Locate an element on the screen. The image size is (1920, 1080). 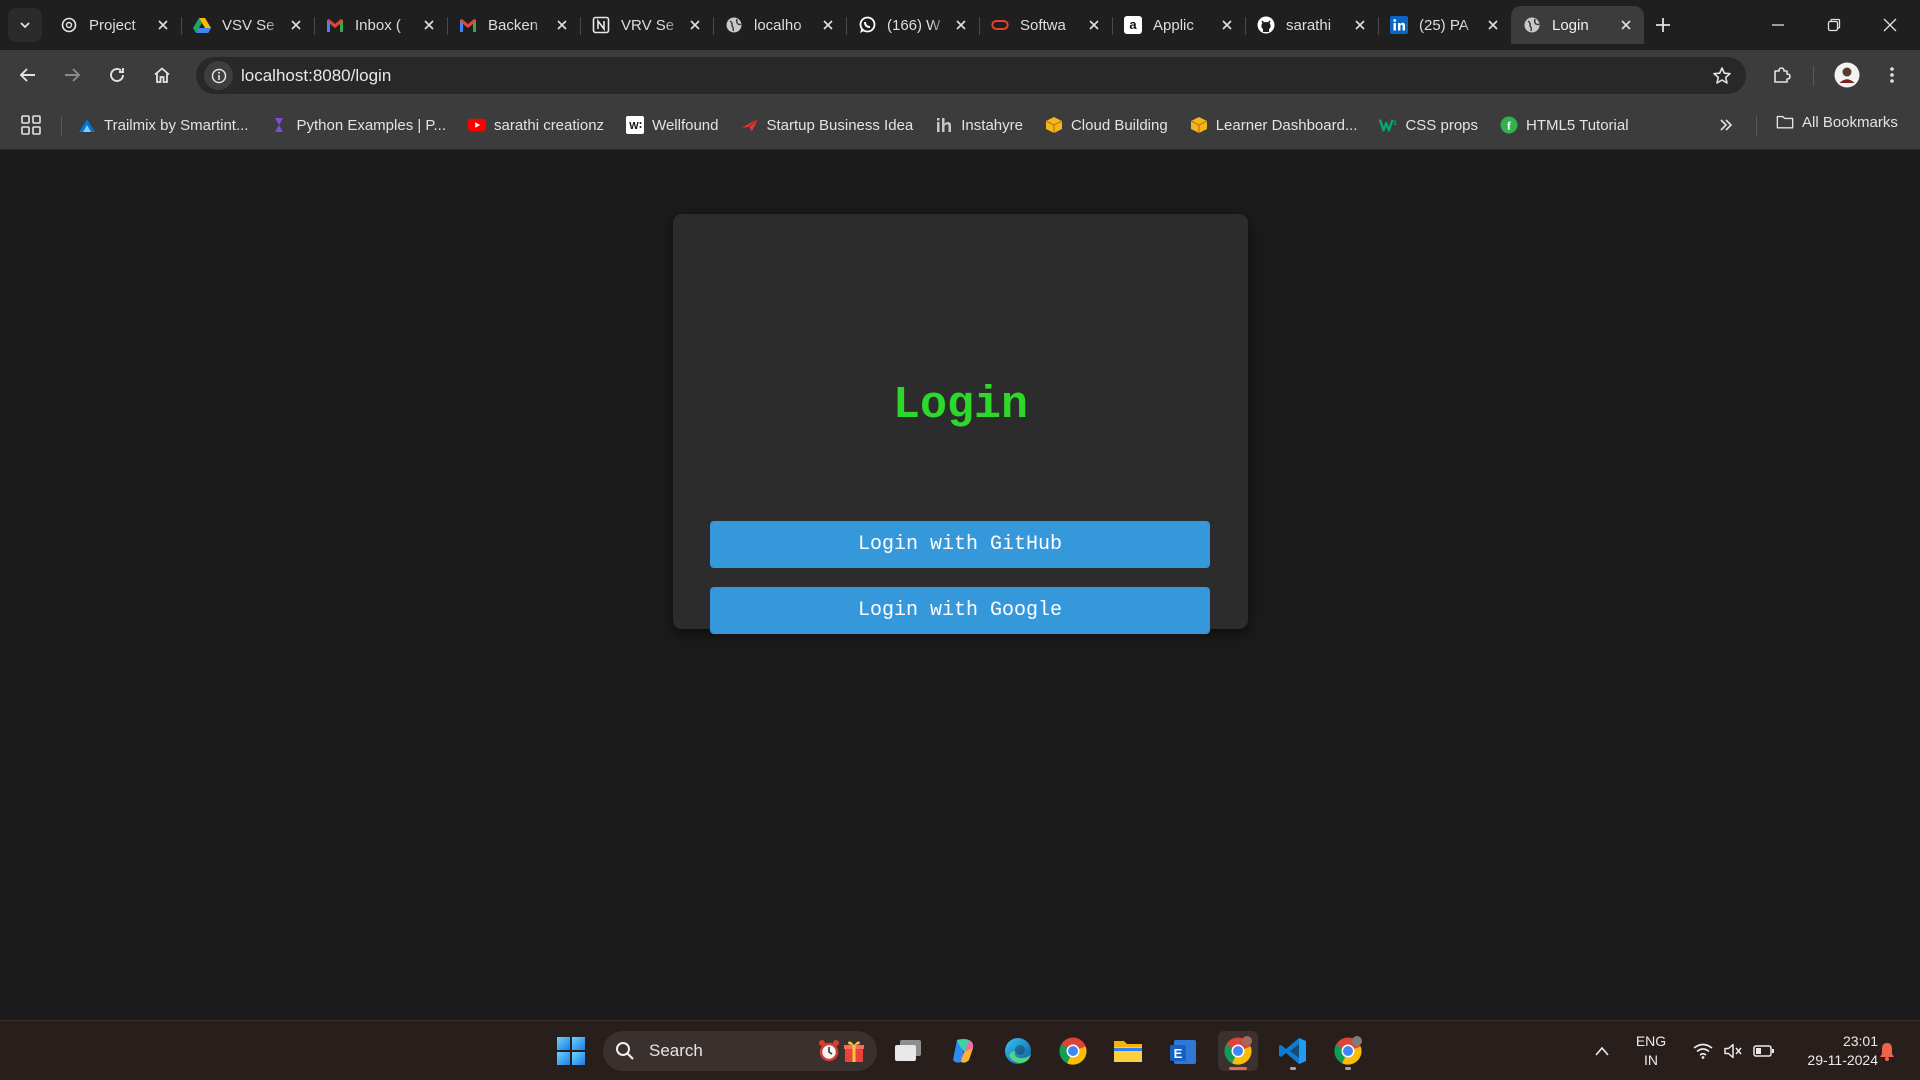
back-button is located at coordinates (28, 75).